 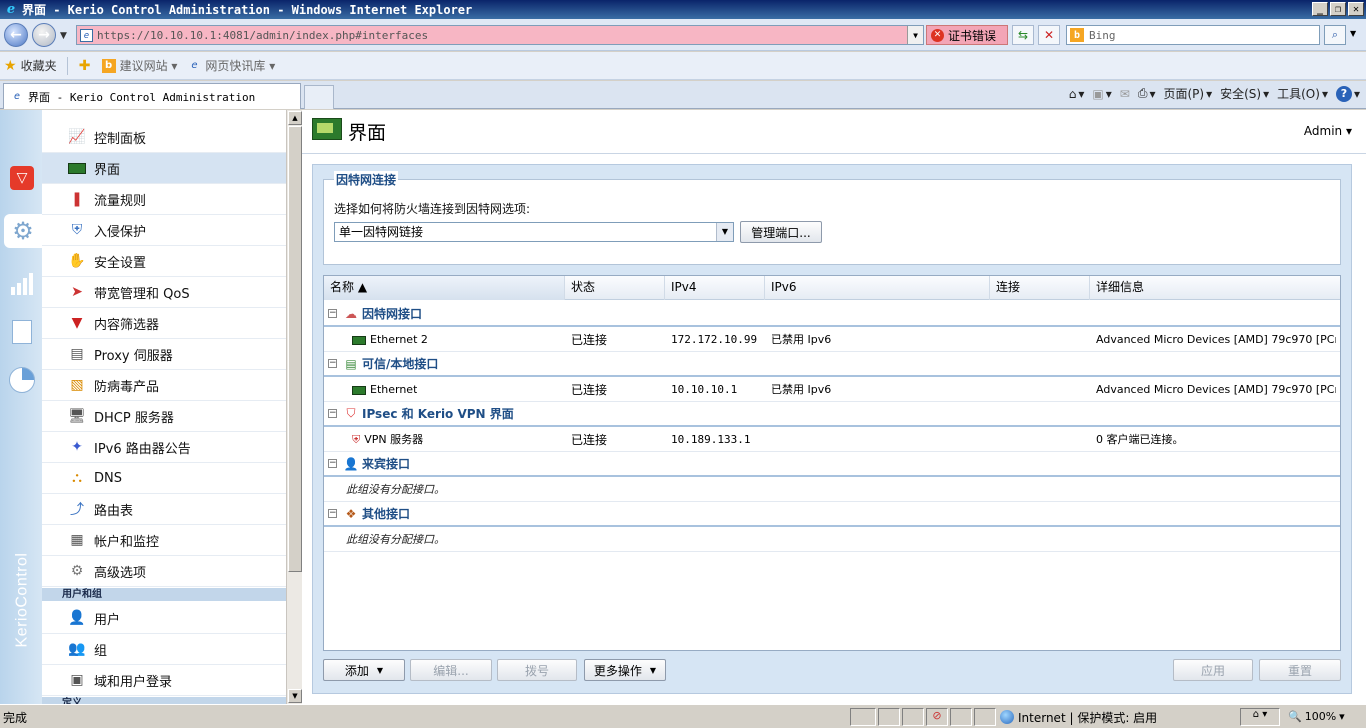 I want to click on search-options-dropdown: ▼, so click(x=1353, y=33).